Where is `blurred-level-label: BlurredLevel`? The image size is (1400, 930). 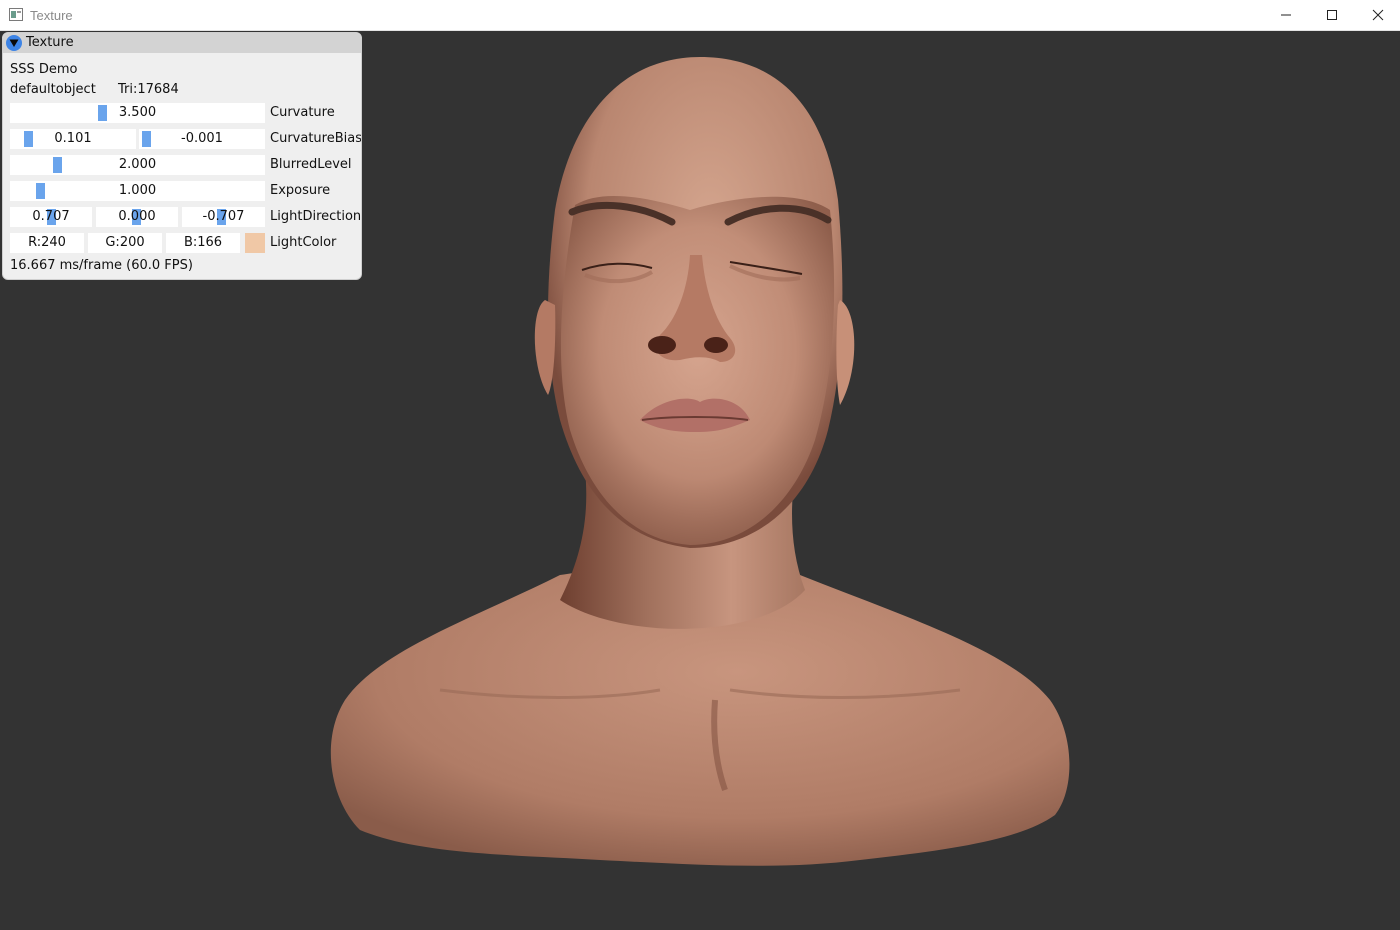 blurred-level-label: BlurredLevel is located at coordinates (311, 164).